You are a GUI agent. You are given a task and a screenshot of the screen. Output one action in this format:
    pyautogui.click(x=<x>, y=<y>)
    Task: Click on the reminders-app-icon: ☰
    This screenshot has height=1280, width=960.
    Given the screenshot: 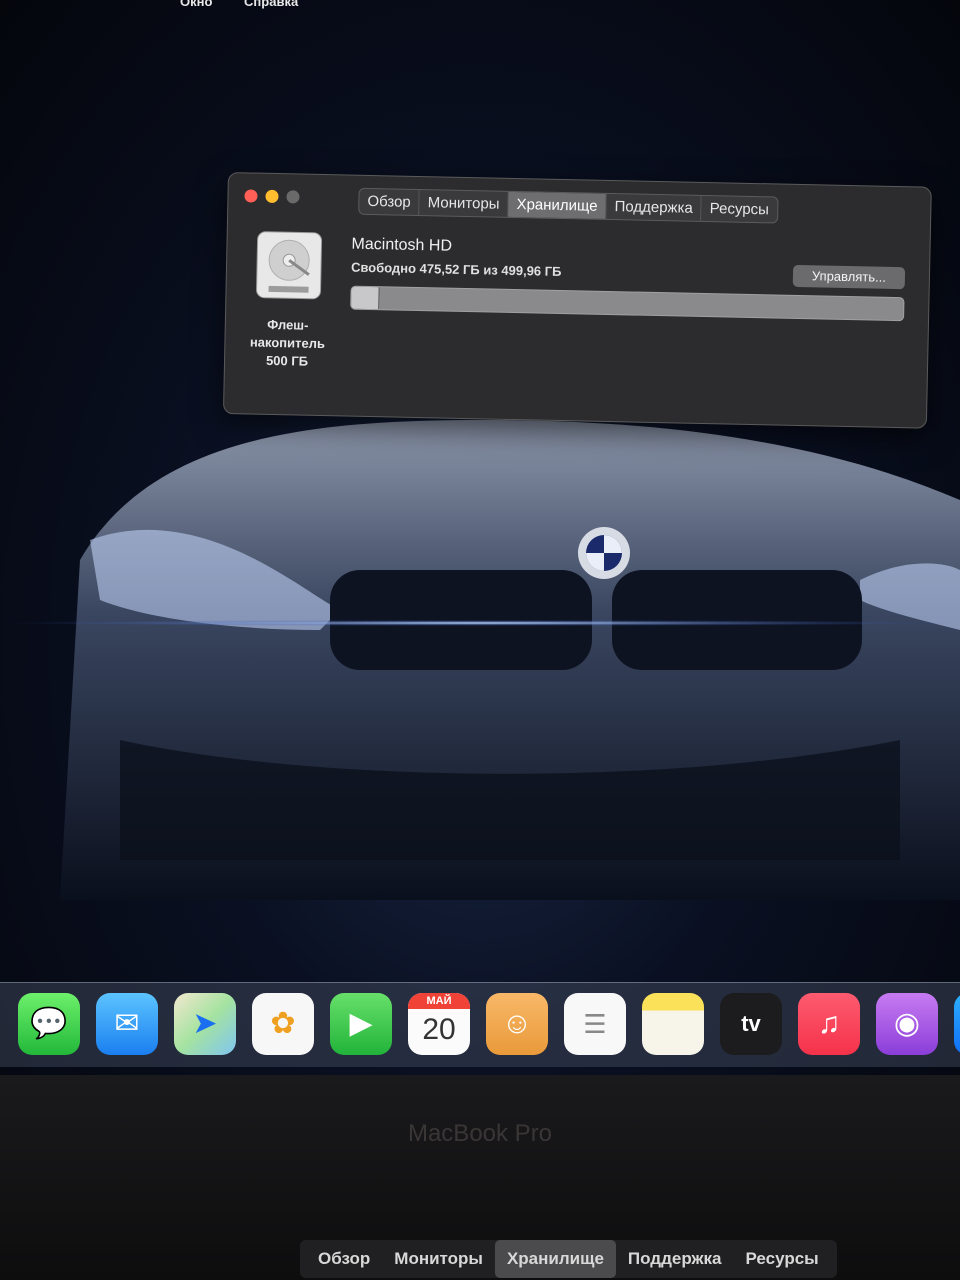 What is the action you would take?
    pyautogui.click(x=595, y=1024)
    